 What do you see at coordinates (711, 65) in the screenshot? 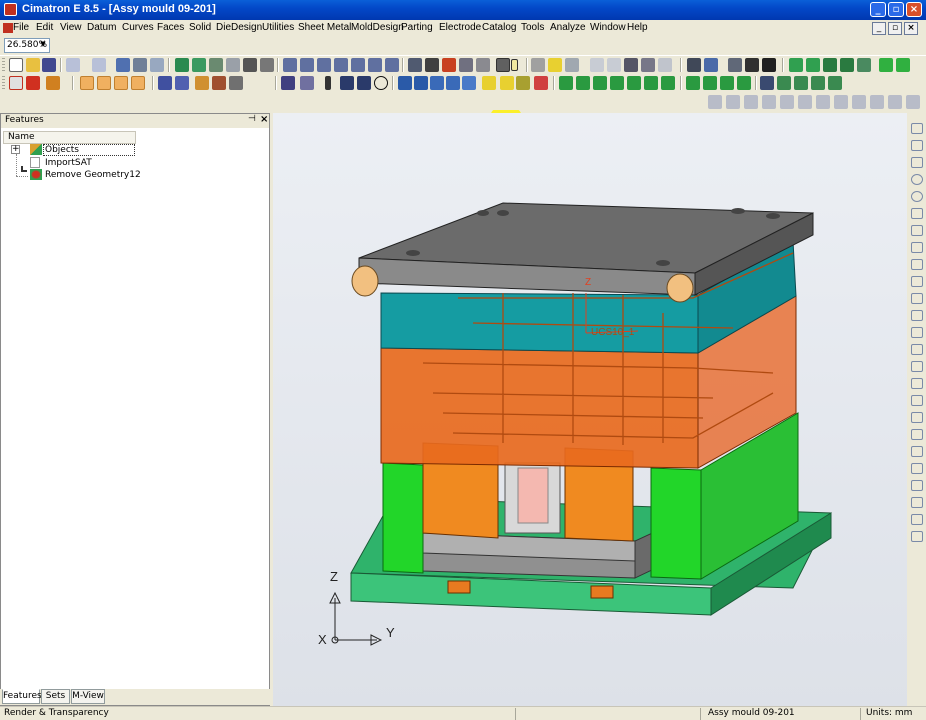
I see `paint-bucket-icon` at bounding box center [711, 65].